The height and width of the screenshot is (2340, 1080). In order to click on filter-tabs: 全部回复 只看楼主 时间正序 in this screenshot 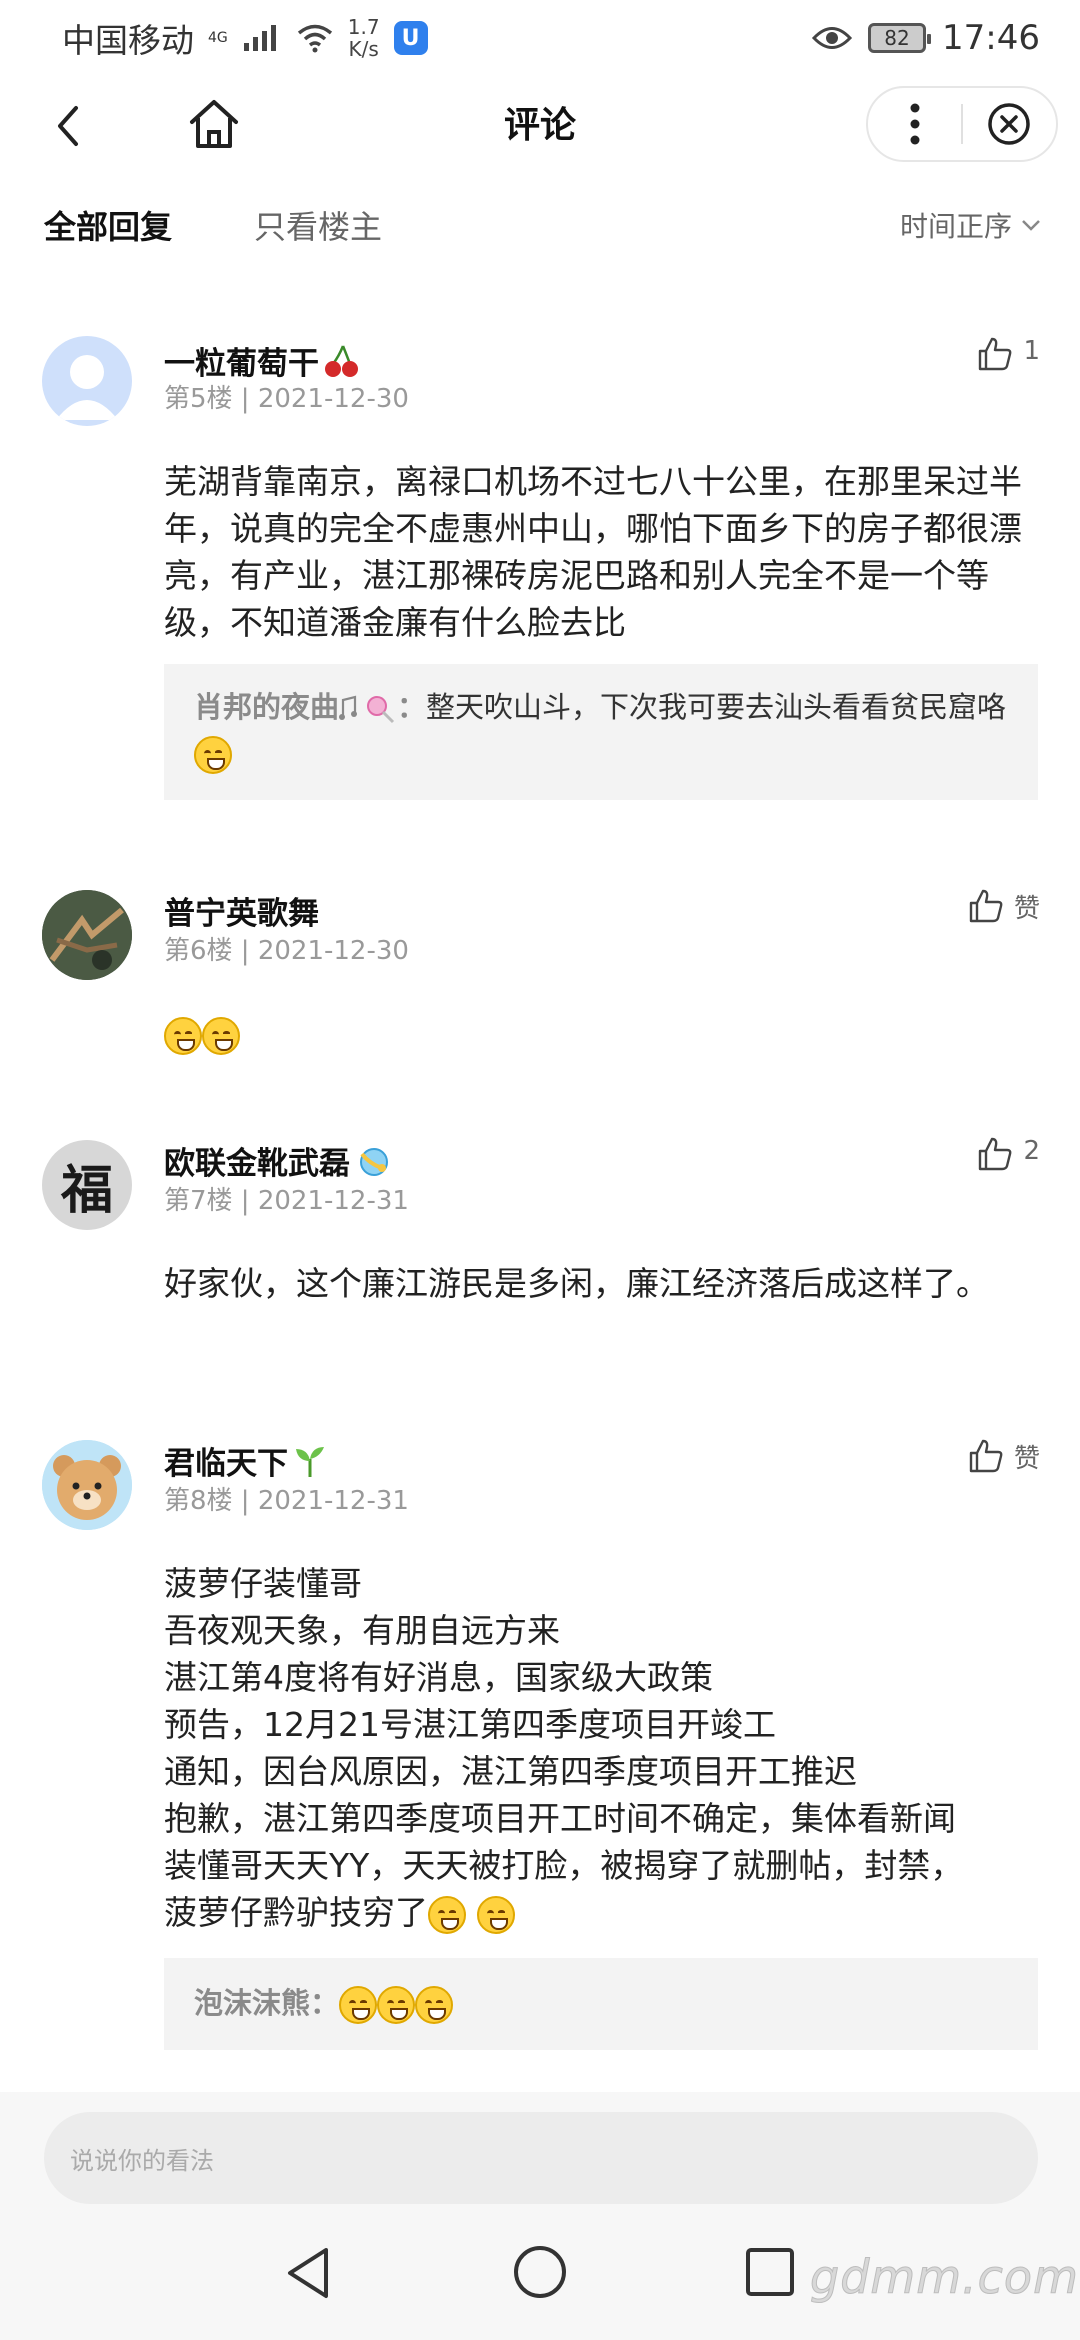, I will do `click(540, 225)`.